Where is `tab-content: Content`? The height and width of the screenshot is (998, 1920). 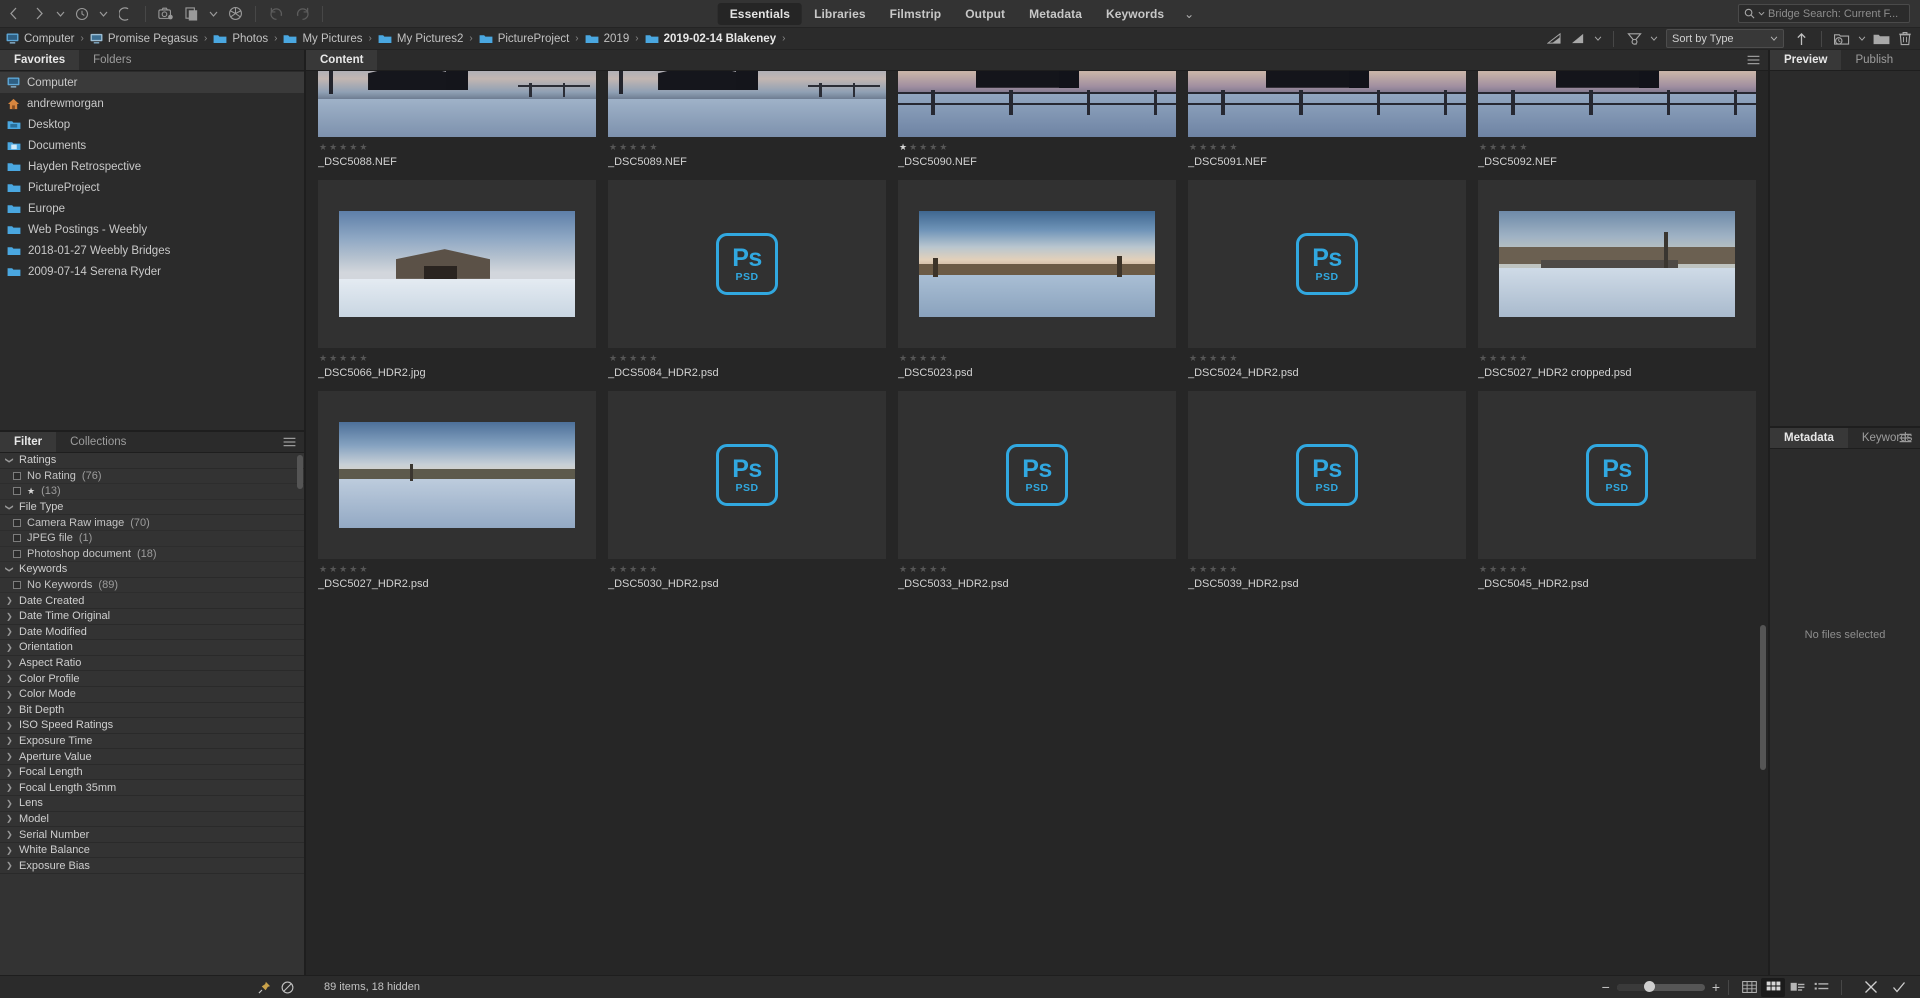 tab-content: Content is located at coordinates (342, 60).